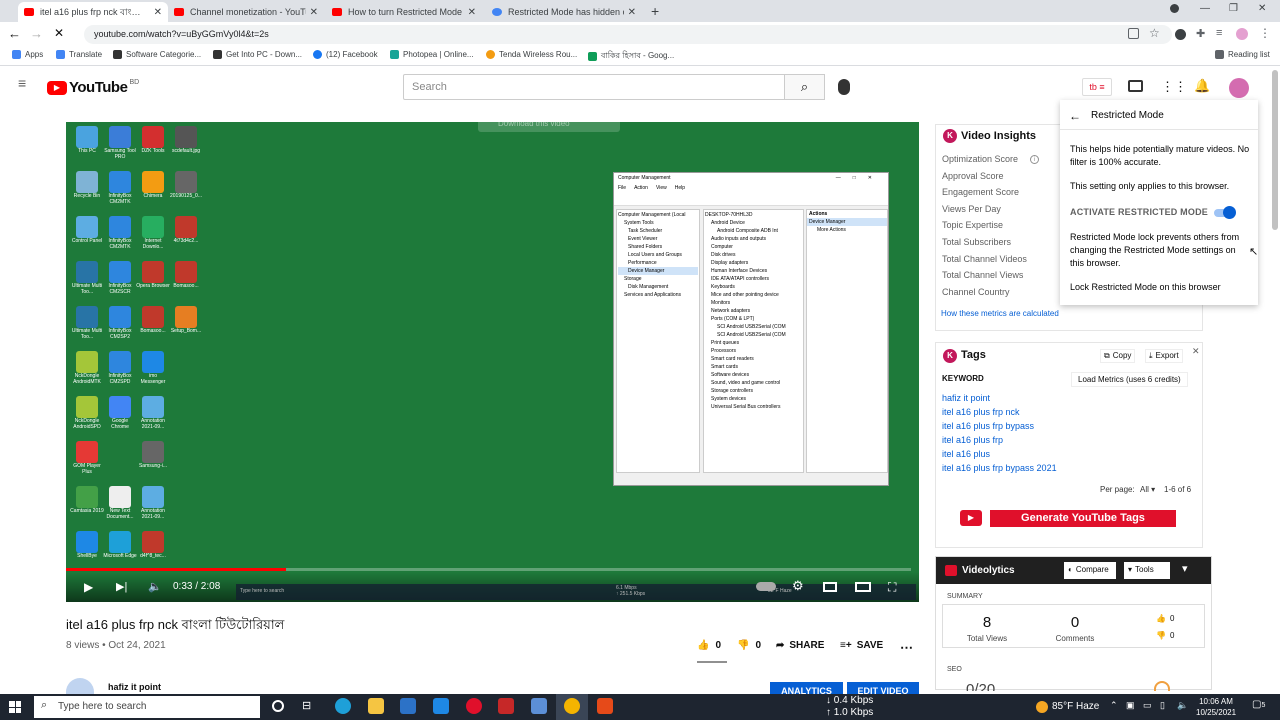 The image size is (1280, 720). What do you see at coordinates (1000, 313) in the screenshot?
I see `metrics-link: How these metrics are calculated` at bounding box center [1000, 313].